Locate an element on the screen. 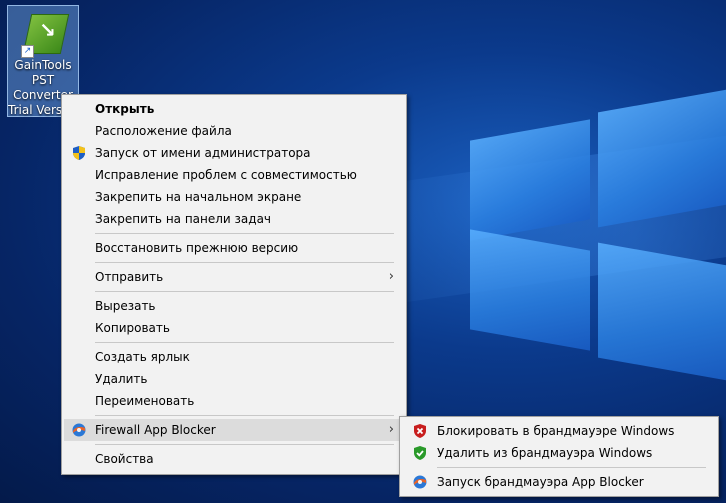 The image size is (726, 503). menu-item-label: Переименовать is located at coordinates (145, 401).